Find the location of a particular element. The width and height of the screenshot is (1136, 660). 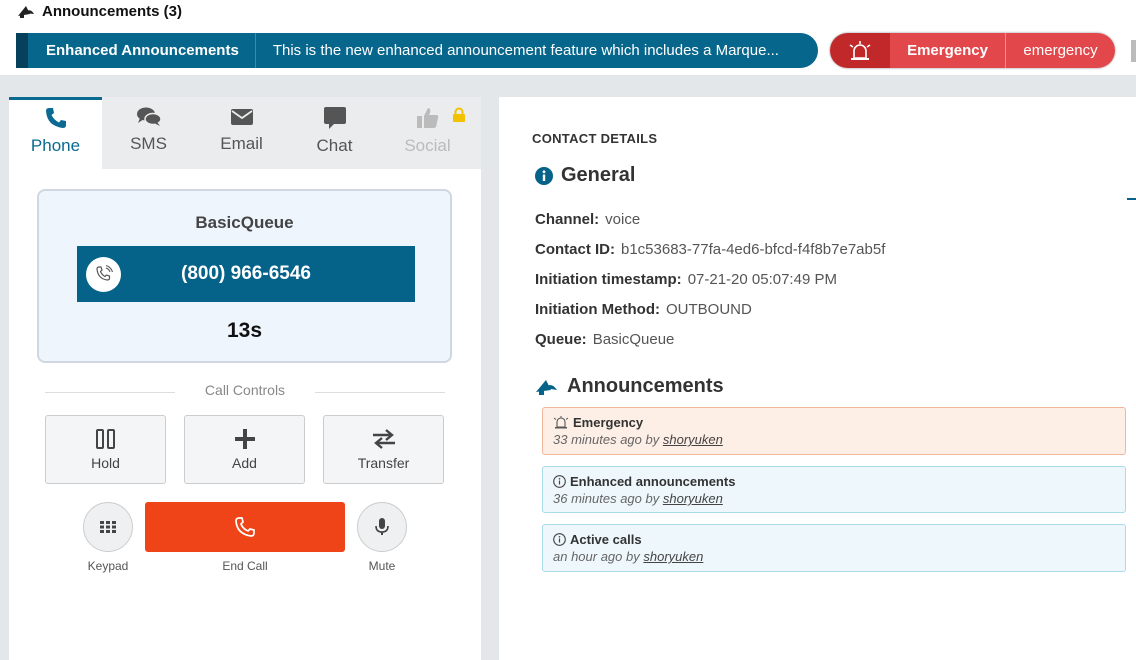

chat-bubbles-icon is located at coordinates (149, 116).